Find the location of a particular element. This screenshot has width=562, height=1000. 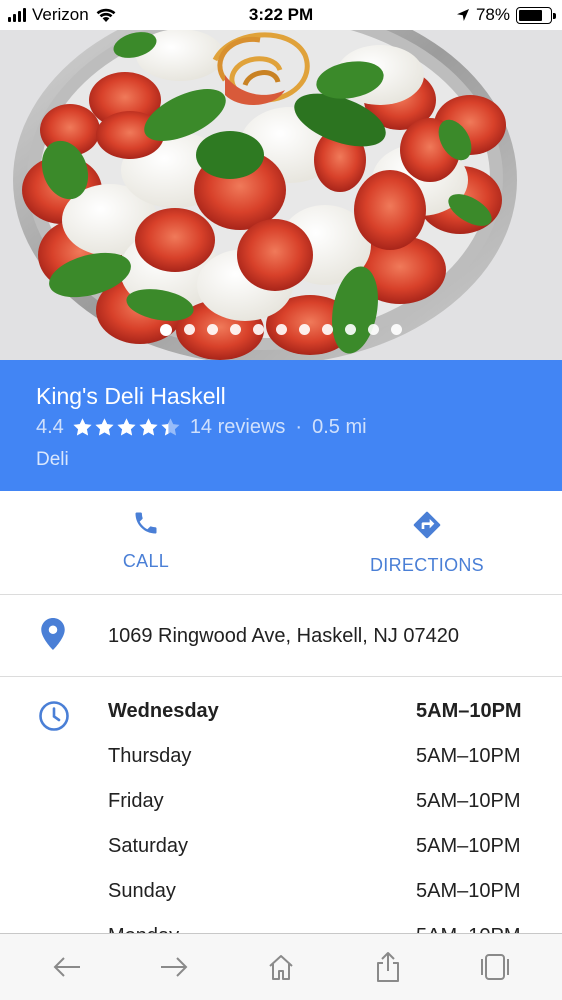

hours-day: Friday is located at coordinates (136, 801).